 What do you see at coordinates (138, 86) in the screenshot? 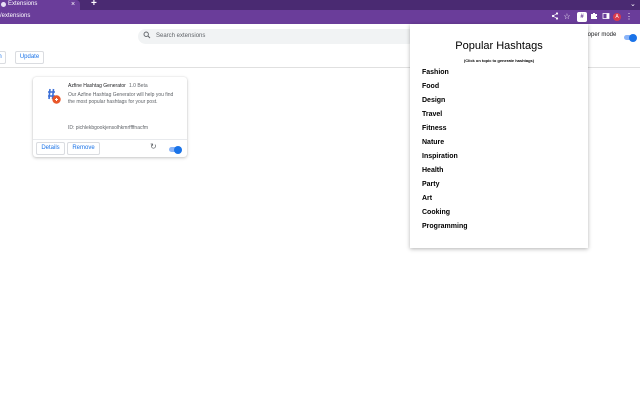
I see `extension-version: 1.0 Beta` at bounding box center [138, 86].